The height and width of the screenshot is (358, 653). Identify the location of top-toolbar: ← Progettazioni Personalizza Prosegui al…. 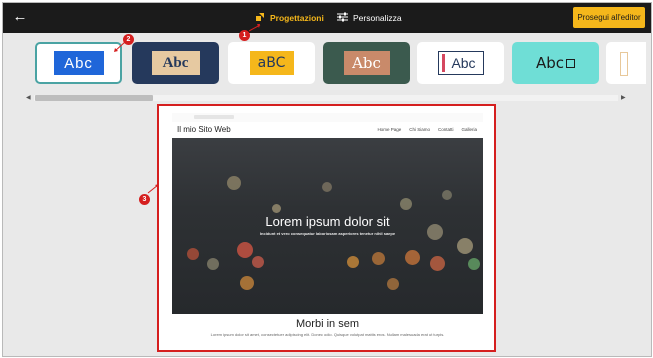
(327, 18).